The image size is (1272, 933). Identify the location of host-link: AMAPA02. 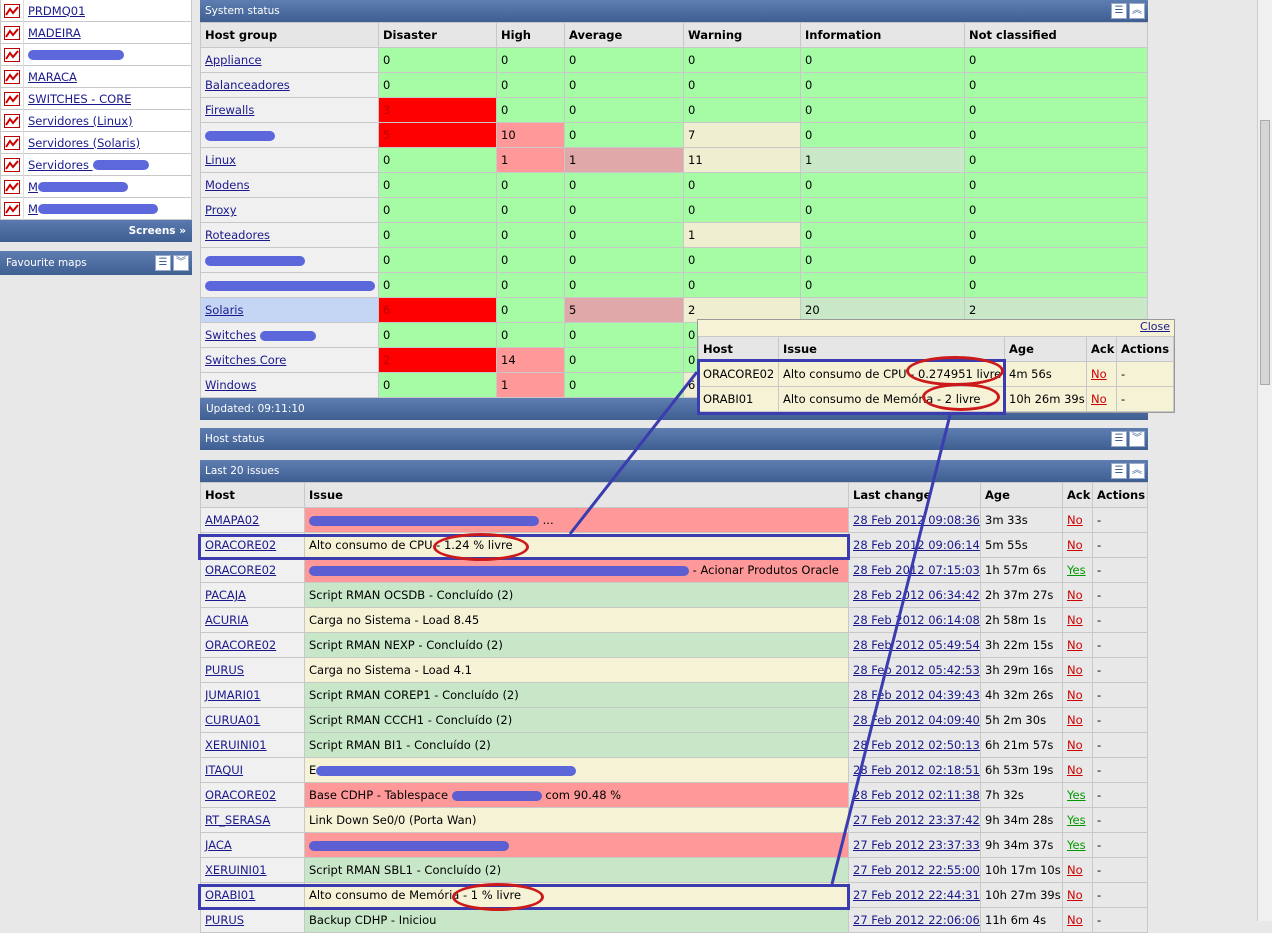
(232, 520).